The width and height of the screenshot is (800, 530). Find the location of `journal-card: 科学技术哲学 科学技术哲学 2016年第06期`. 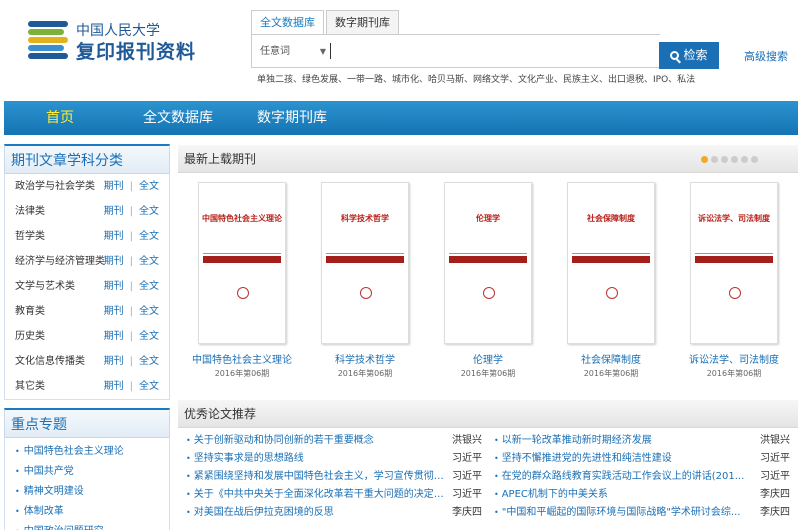

journal-card: 科学技术哲学 科学技术哲学 2016年第06期 is located at coordinates (365, 280).